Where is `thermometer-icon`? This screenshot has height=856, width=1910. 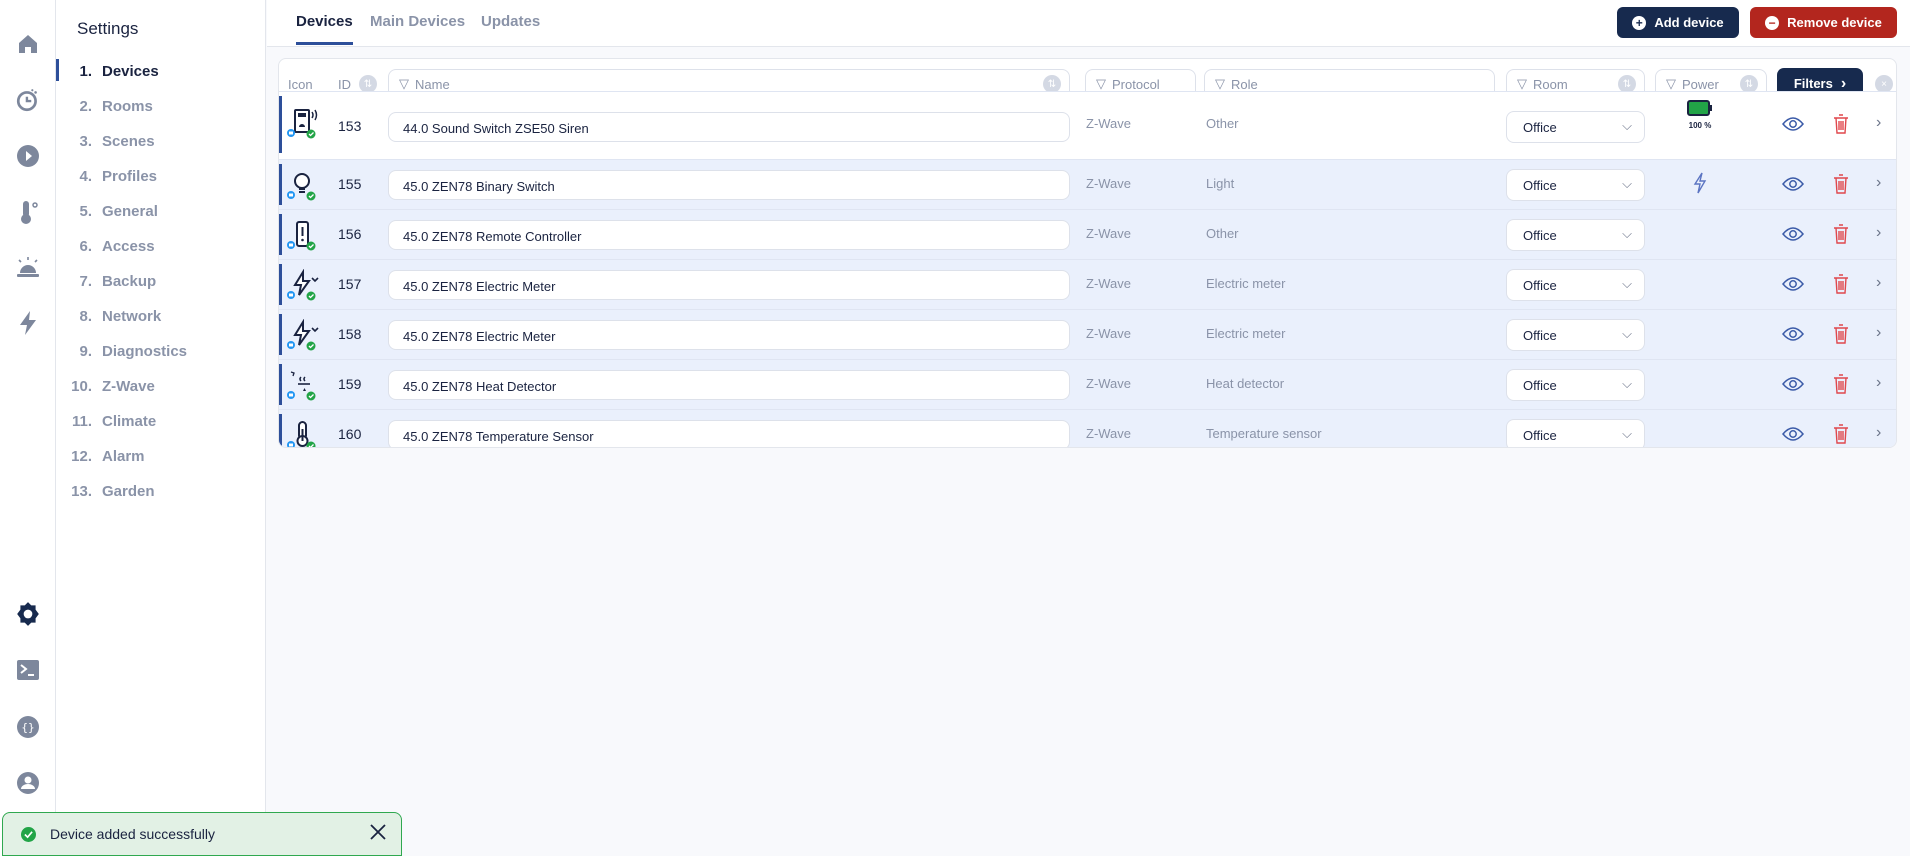
thermometer-icon is located at coordinates (28, 212).